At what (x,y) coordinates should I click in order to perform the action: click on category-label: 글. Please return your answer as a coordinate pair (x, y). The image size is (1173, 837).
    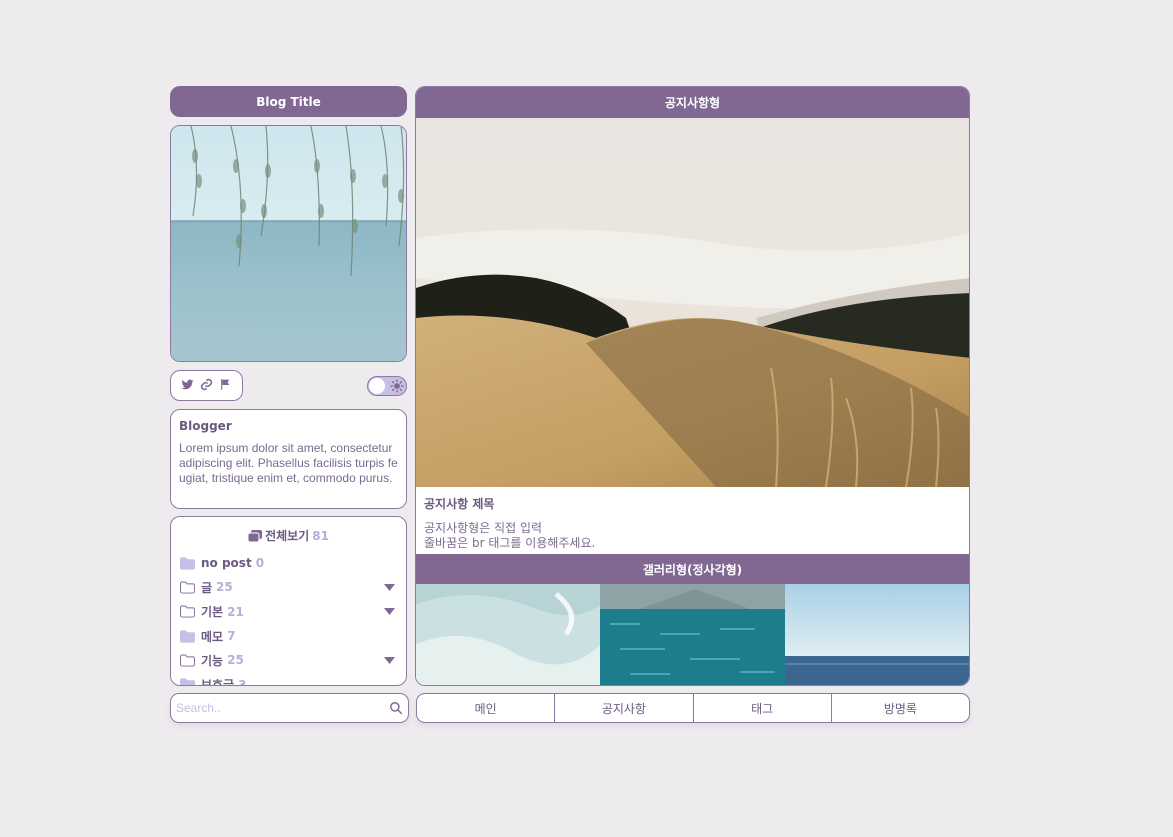
    Looking at the image, I should click on (207, 587).